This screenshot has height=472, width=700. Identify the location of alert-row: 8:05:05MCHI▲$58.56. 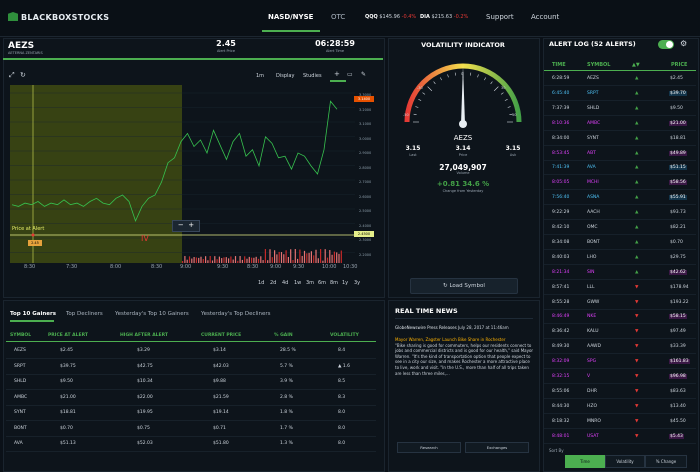
(620, 183).